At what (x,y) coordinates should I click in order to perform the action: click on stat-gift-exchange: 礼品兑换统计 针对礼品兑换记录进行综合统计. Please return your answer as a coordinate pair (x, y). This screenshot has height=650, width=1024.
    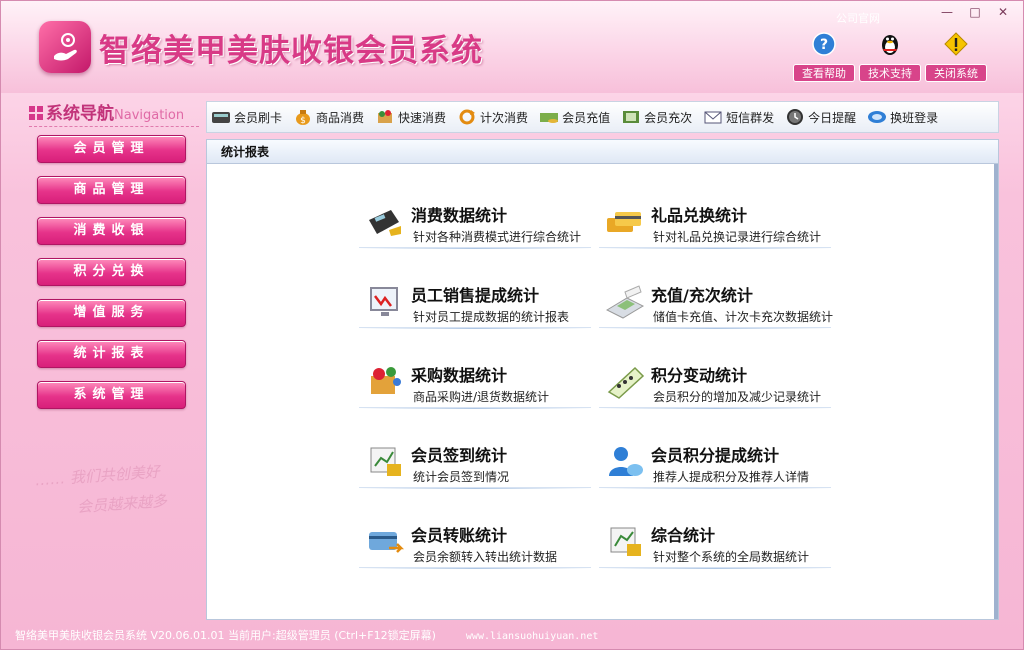
    Looking at the image, I should click on (715, 218).